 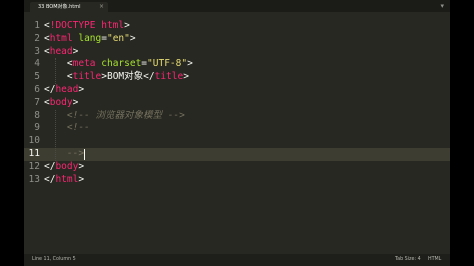 I want to click on code-line: </html>, so click(x=64, y=180).